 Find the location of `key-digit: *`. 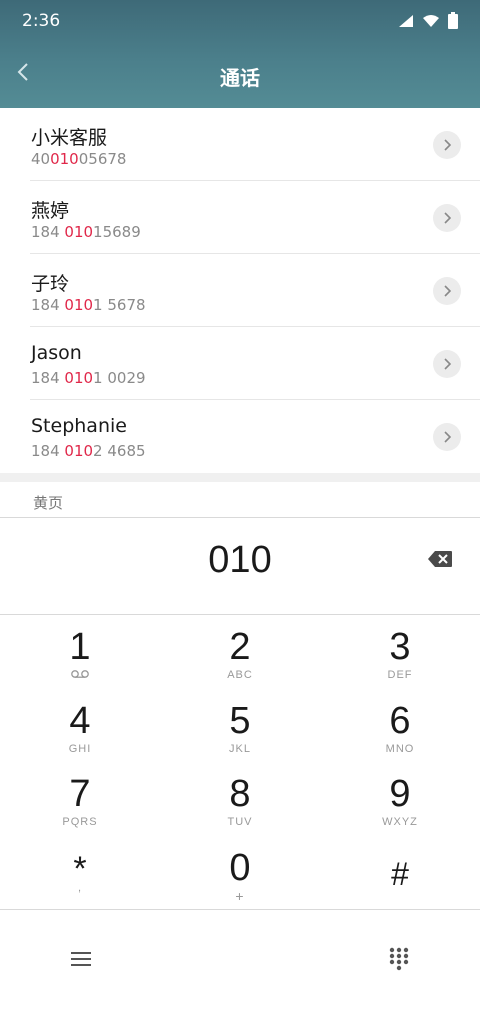

key-digit: * is located at coordinates (80, 869).